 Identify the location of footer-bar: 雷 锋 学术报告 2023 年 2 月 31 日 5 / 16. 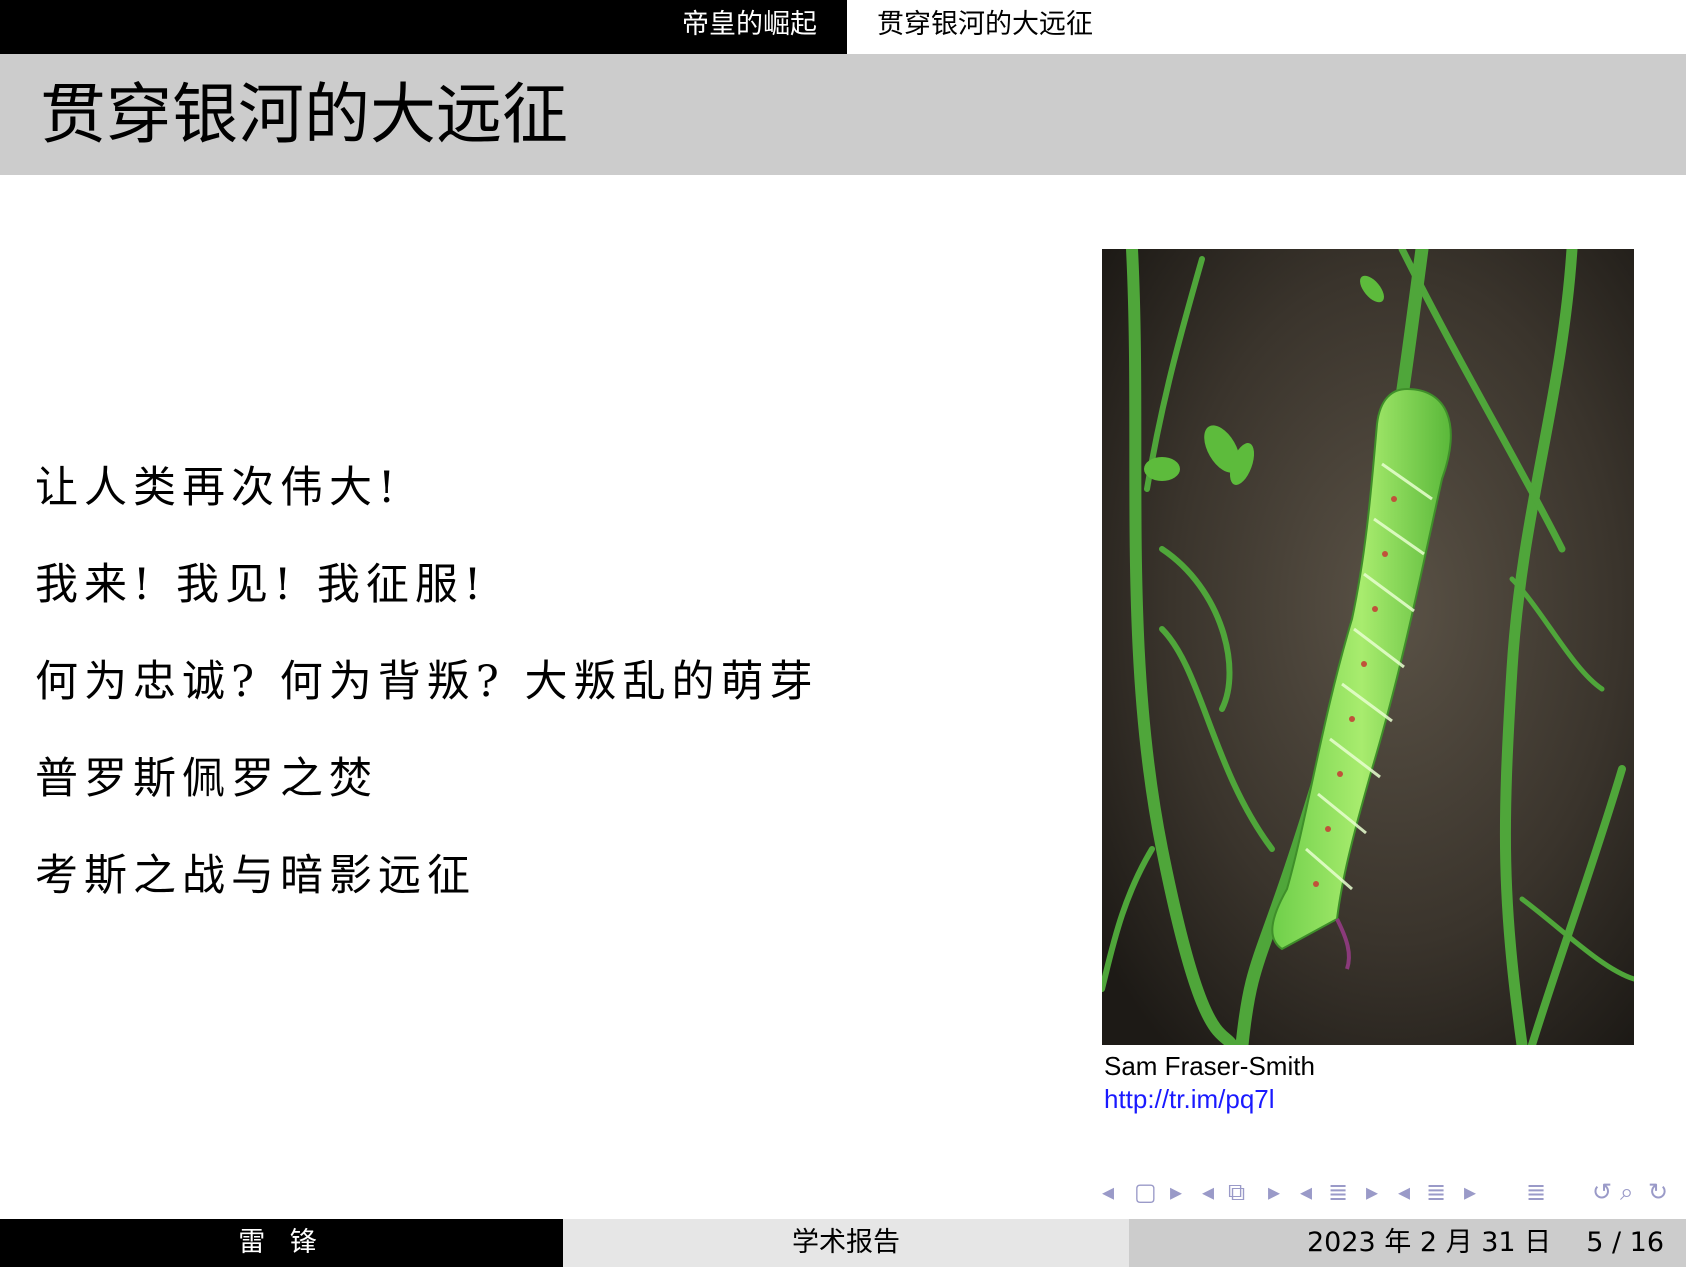
(843, 1243).